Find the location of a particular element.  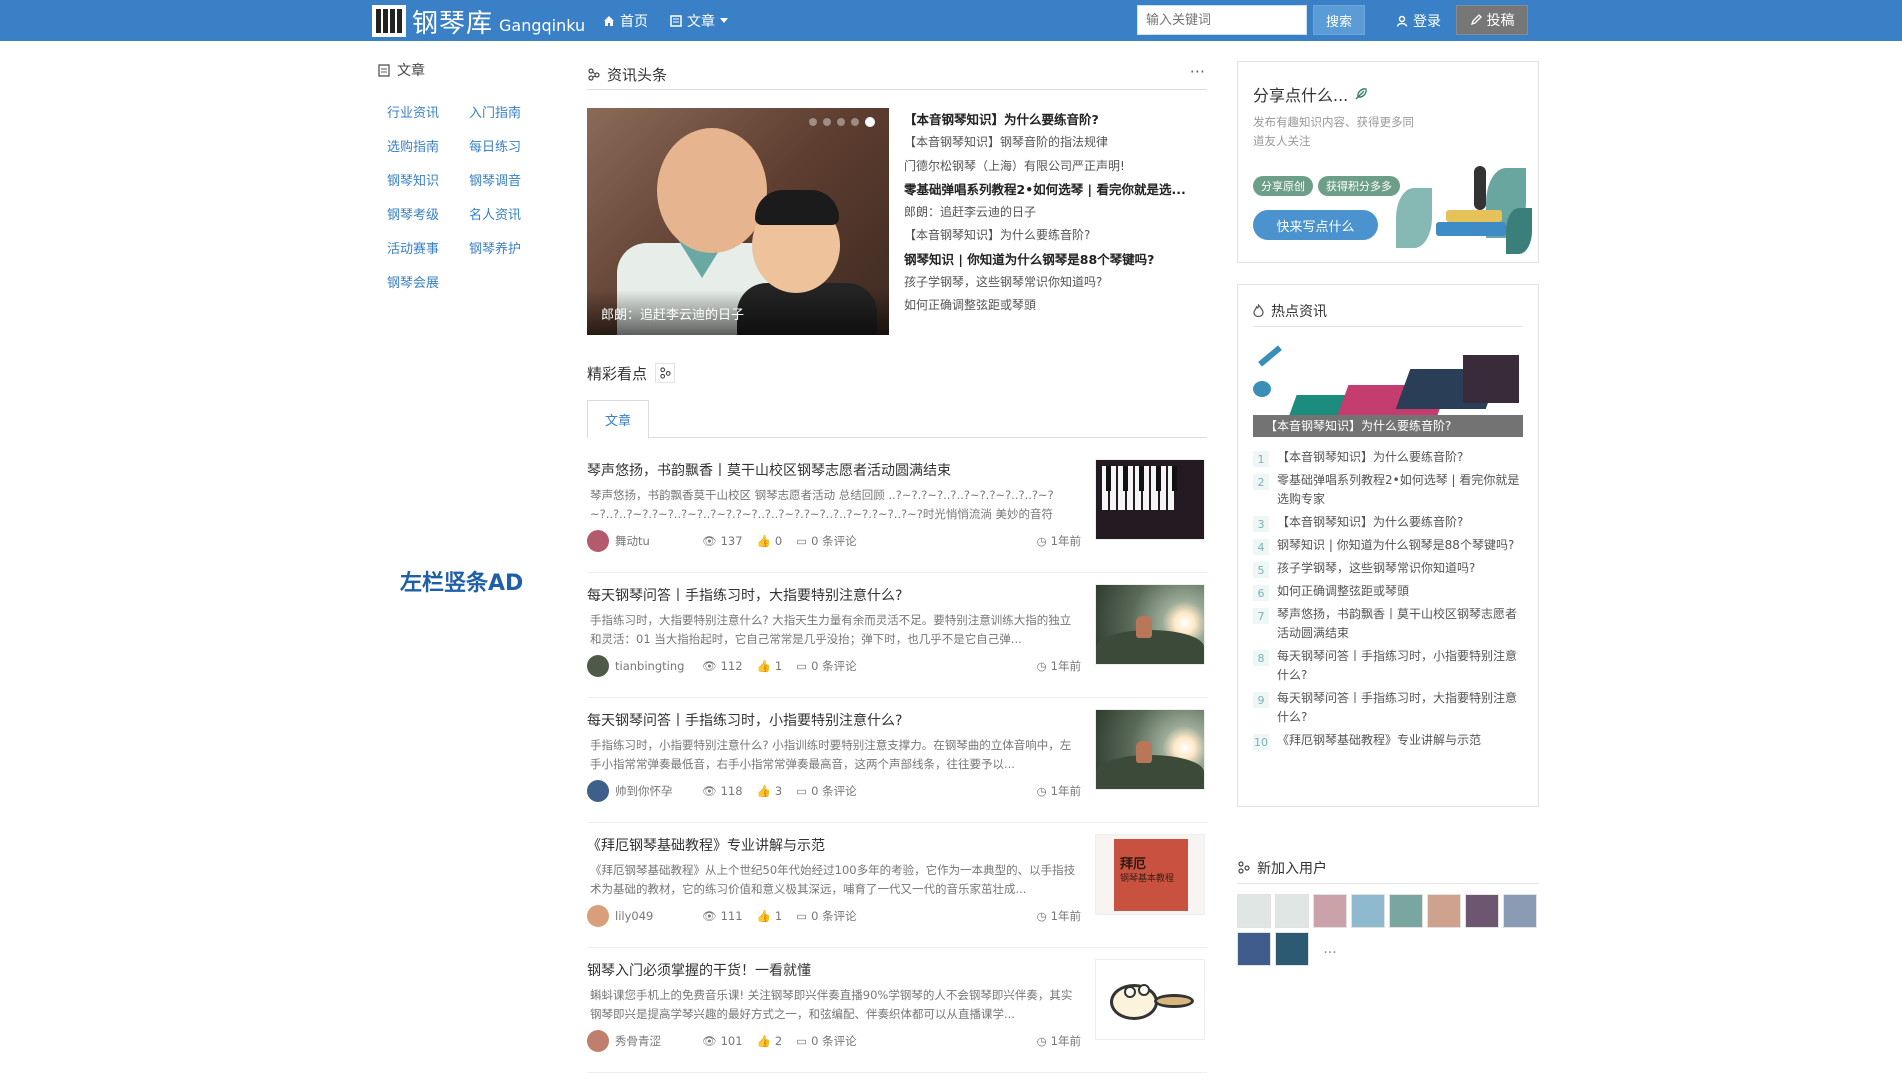

write-something-button: 快来写点什么 is located at coordinates (1315, 225).